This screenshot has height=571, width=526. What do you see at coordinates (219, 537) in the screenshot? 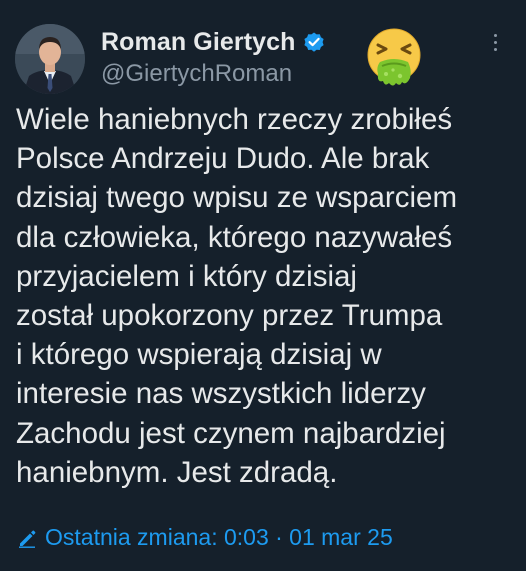
I see `edited-timestamp-label: Ostatnia zmiana: 0:03 · 01 mar 25` at bounding box center [219, 537].